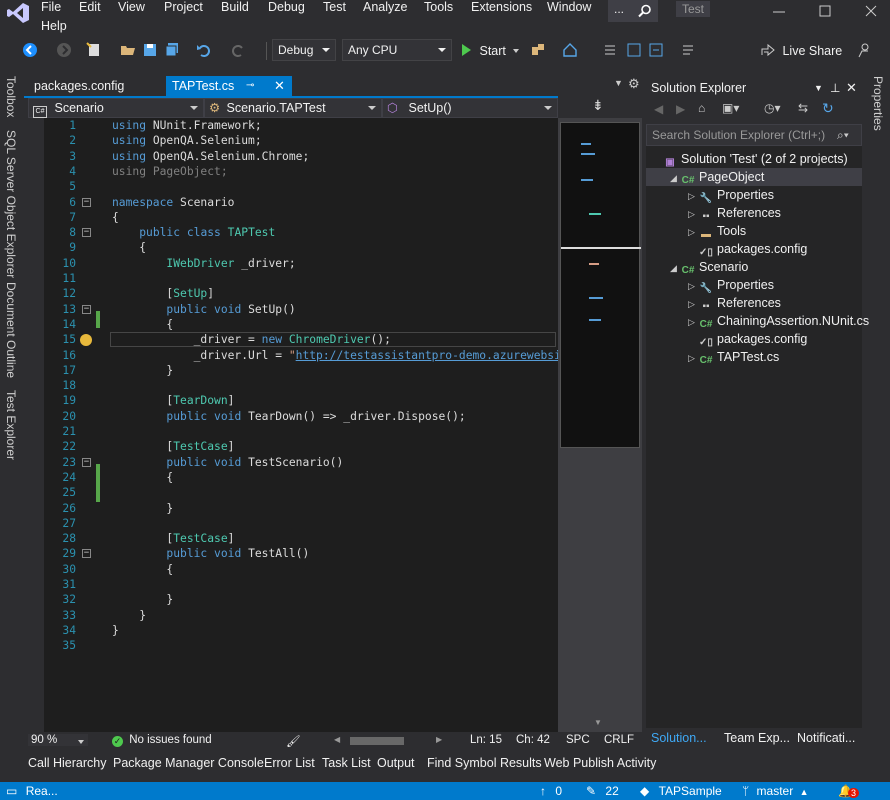  I want to click on code-line: 29− public void TestAll(), so click(301, 553).